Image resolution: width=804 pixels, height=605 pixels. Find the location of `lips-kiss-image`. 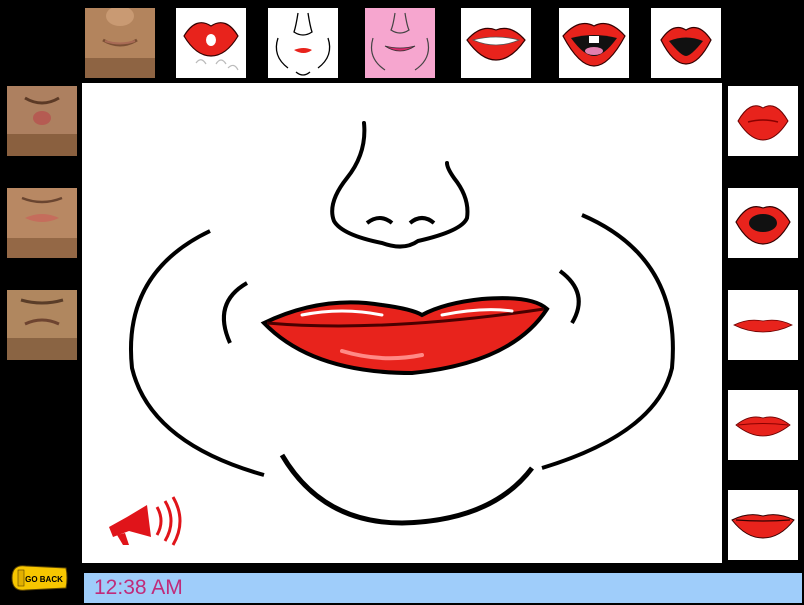

lips-kiss-image is located at coordinates (211, 46).